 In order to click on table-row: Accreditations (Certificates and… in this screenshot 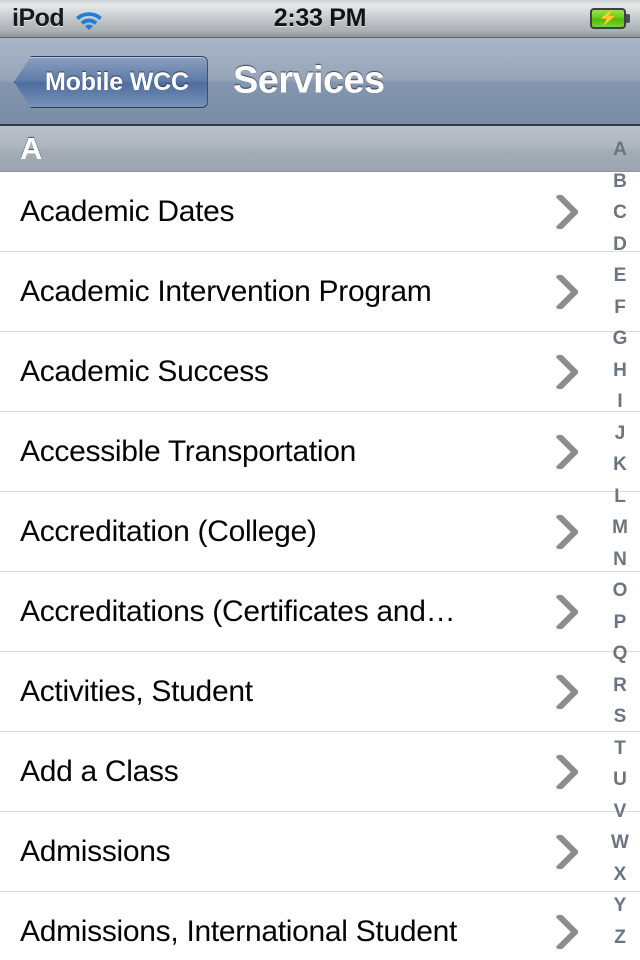, I will do `click(320, 612)`.